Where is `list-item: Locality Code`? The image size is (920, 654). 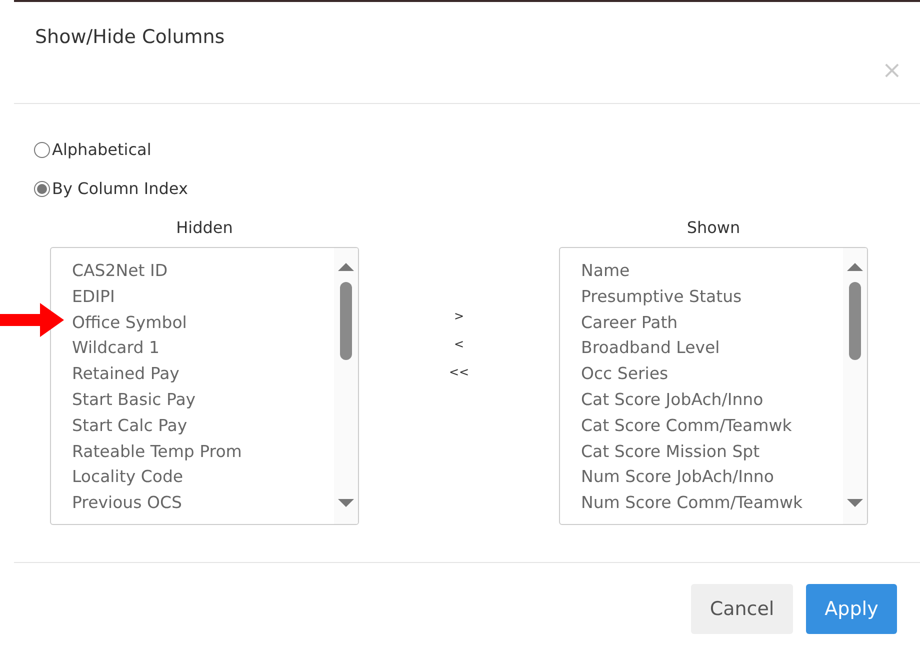 list-item: Locality Code is located at coordinates (203, 477).